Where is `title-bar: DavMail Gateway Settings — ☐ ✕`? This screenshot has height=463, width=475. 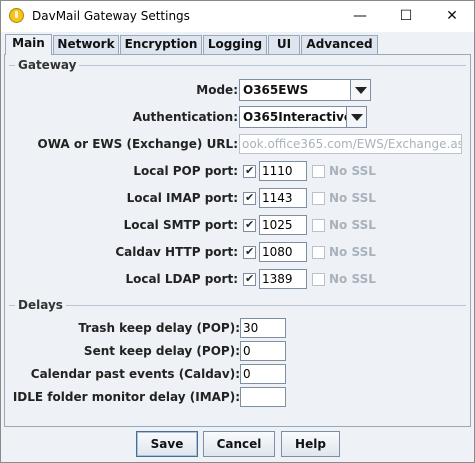 title-bar: DavMail Gateway Settings — ☐ ✕ is located at coordinates (237, 16).